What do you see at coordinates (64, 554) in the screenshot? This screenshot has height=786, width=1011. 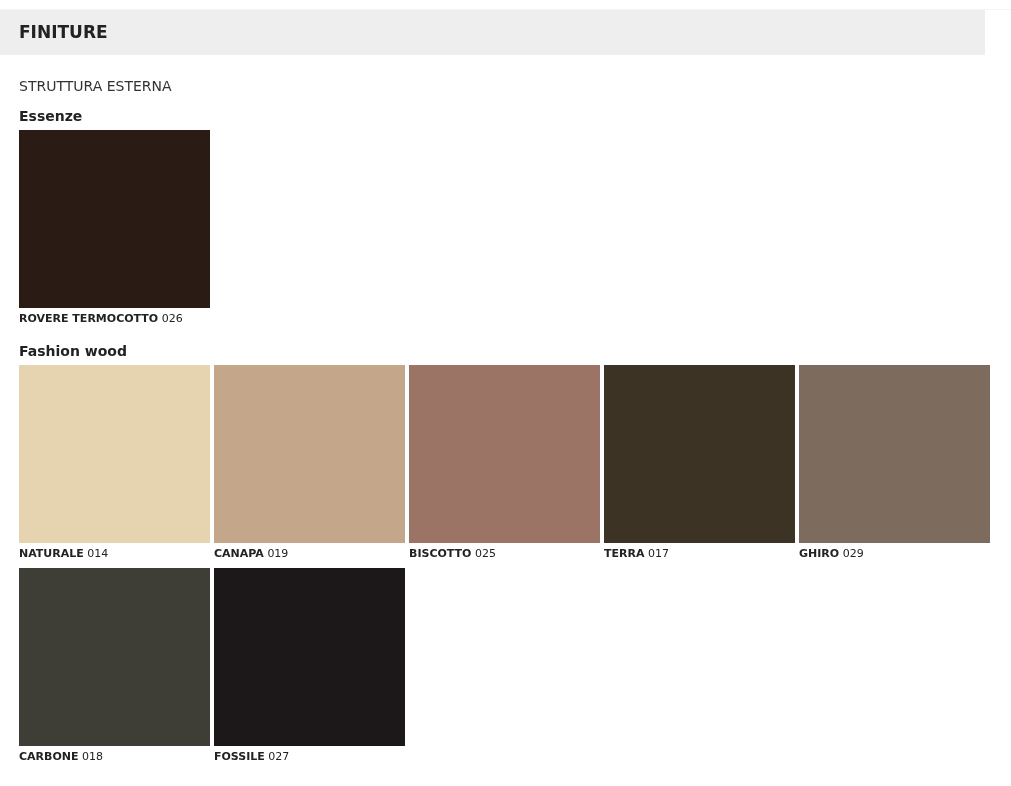 I see `swatch-label: NATURALE 014` at bounding box center [64, 554].